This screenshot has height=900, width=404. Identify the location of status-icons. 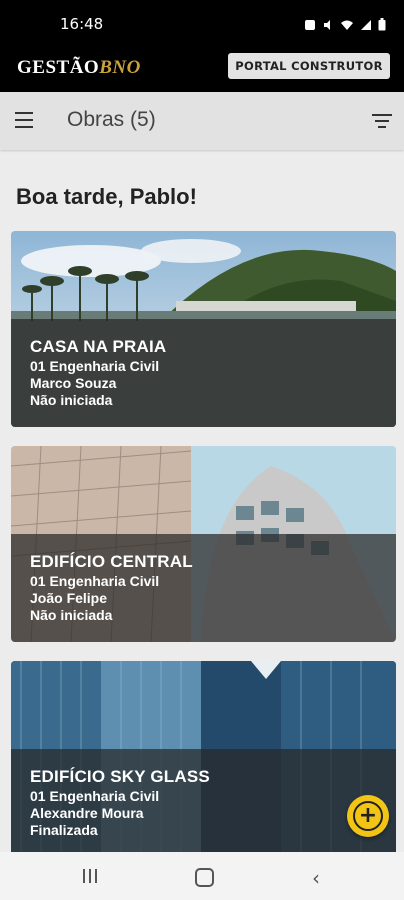
(345, 25).